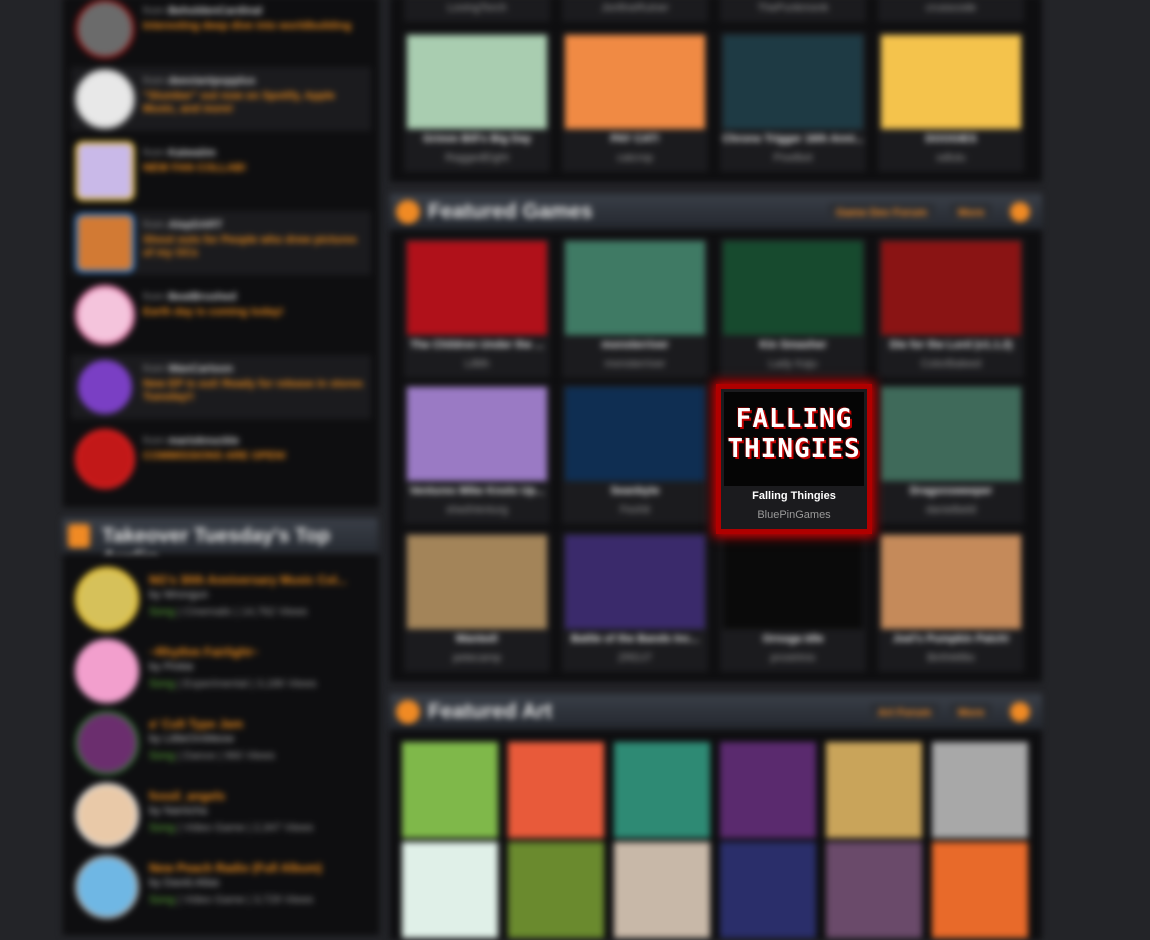  Describe the element at coordinates (255, 168) in the screenshot. I see `news-headline: NEW FAN COLLAB!` at that location.